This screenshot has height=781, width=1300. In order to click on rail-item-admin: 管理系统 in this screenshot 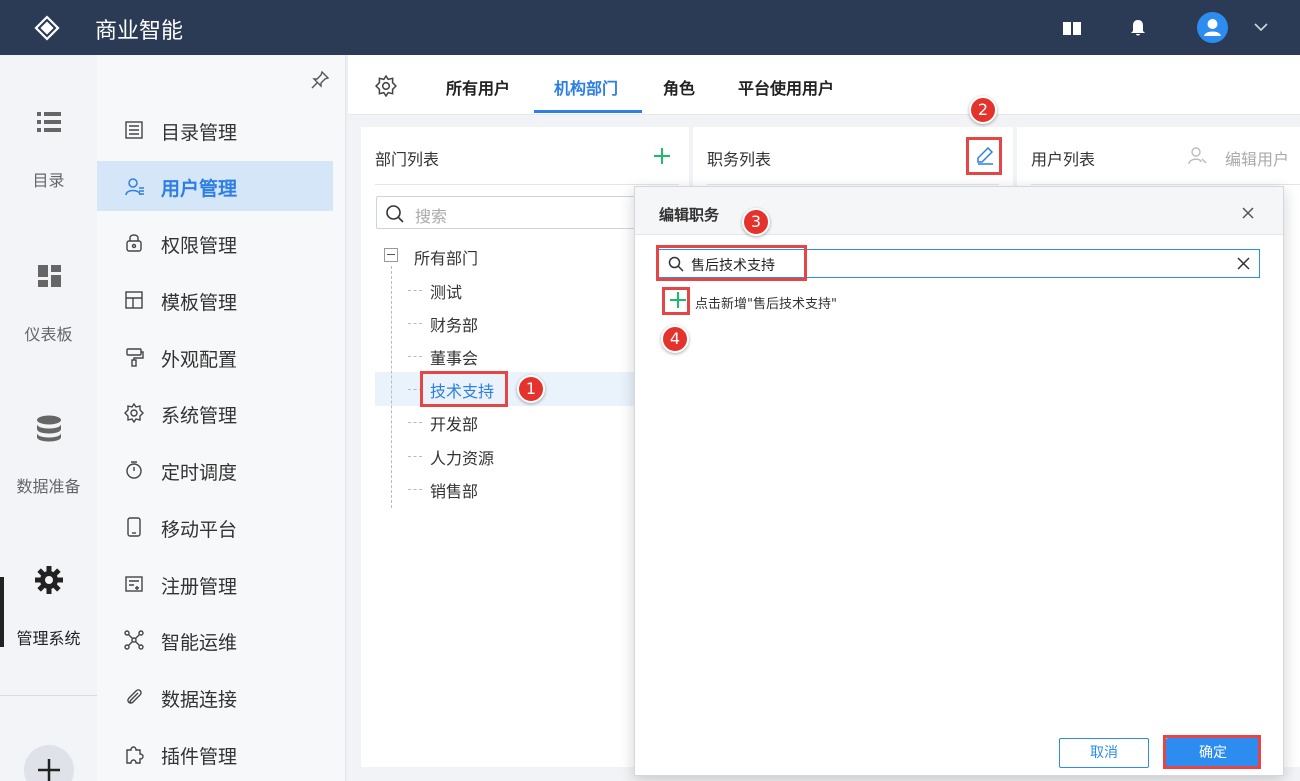, I will do `click(48, 625)`.